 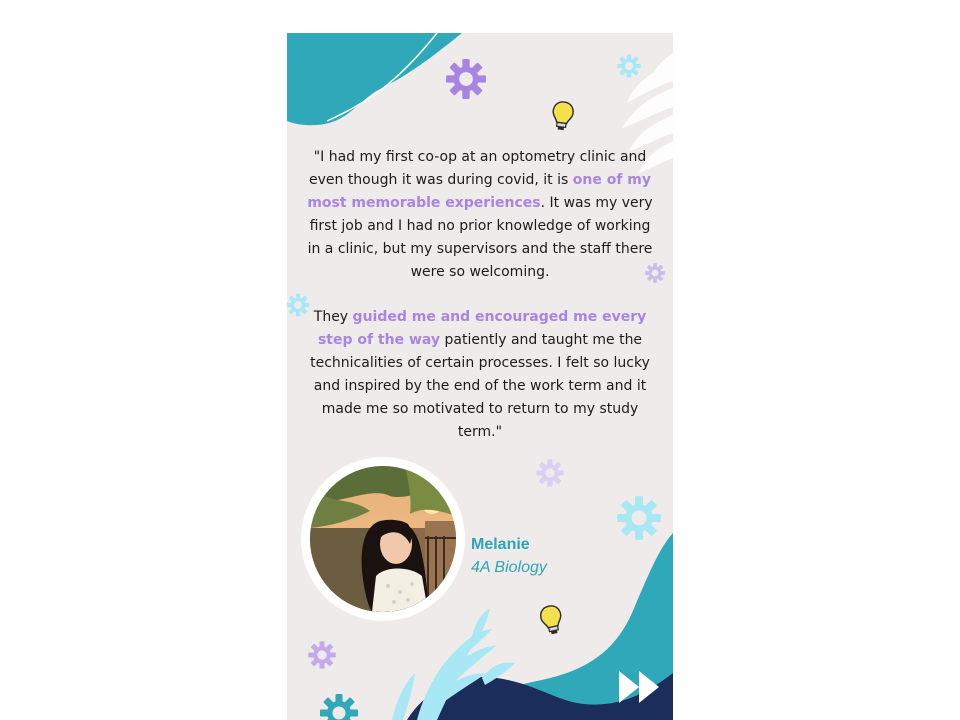 I want to click on student-photo, so click(x=383, y=539).